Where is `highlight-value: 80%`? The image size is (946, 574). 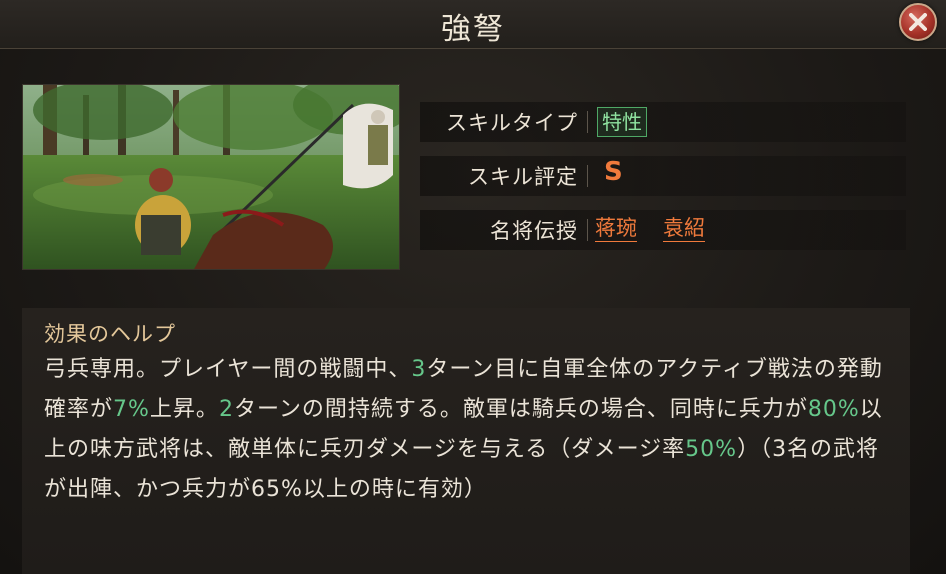
highlight-value: 80% is located at coordinates (833, 409).